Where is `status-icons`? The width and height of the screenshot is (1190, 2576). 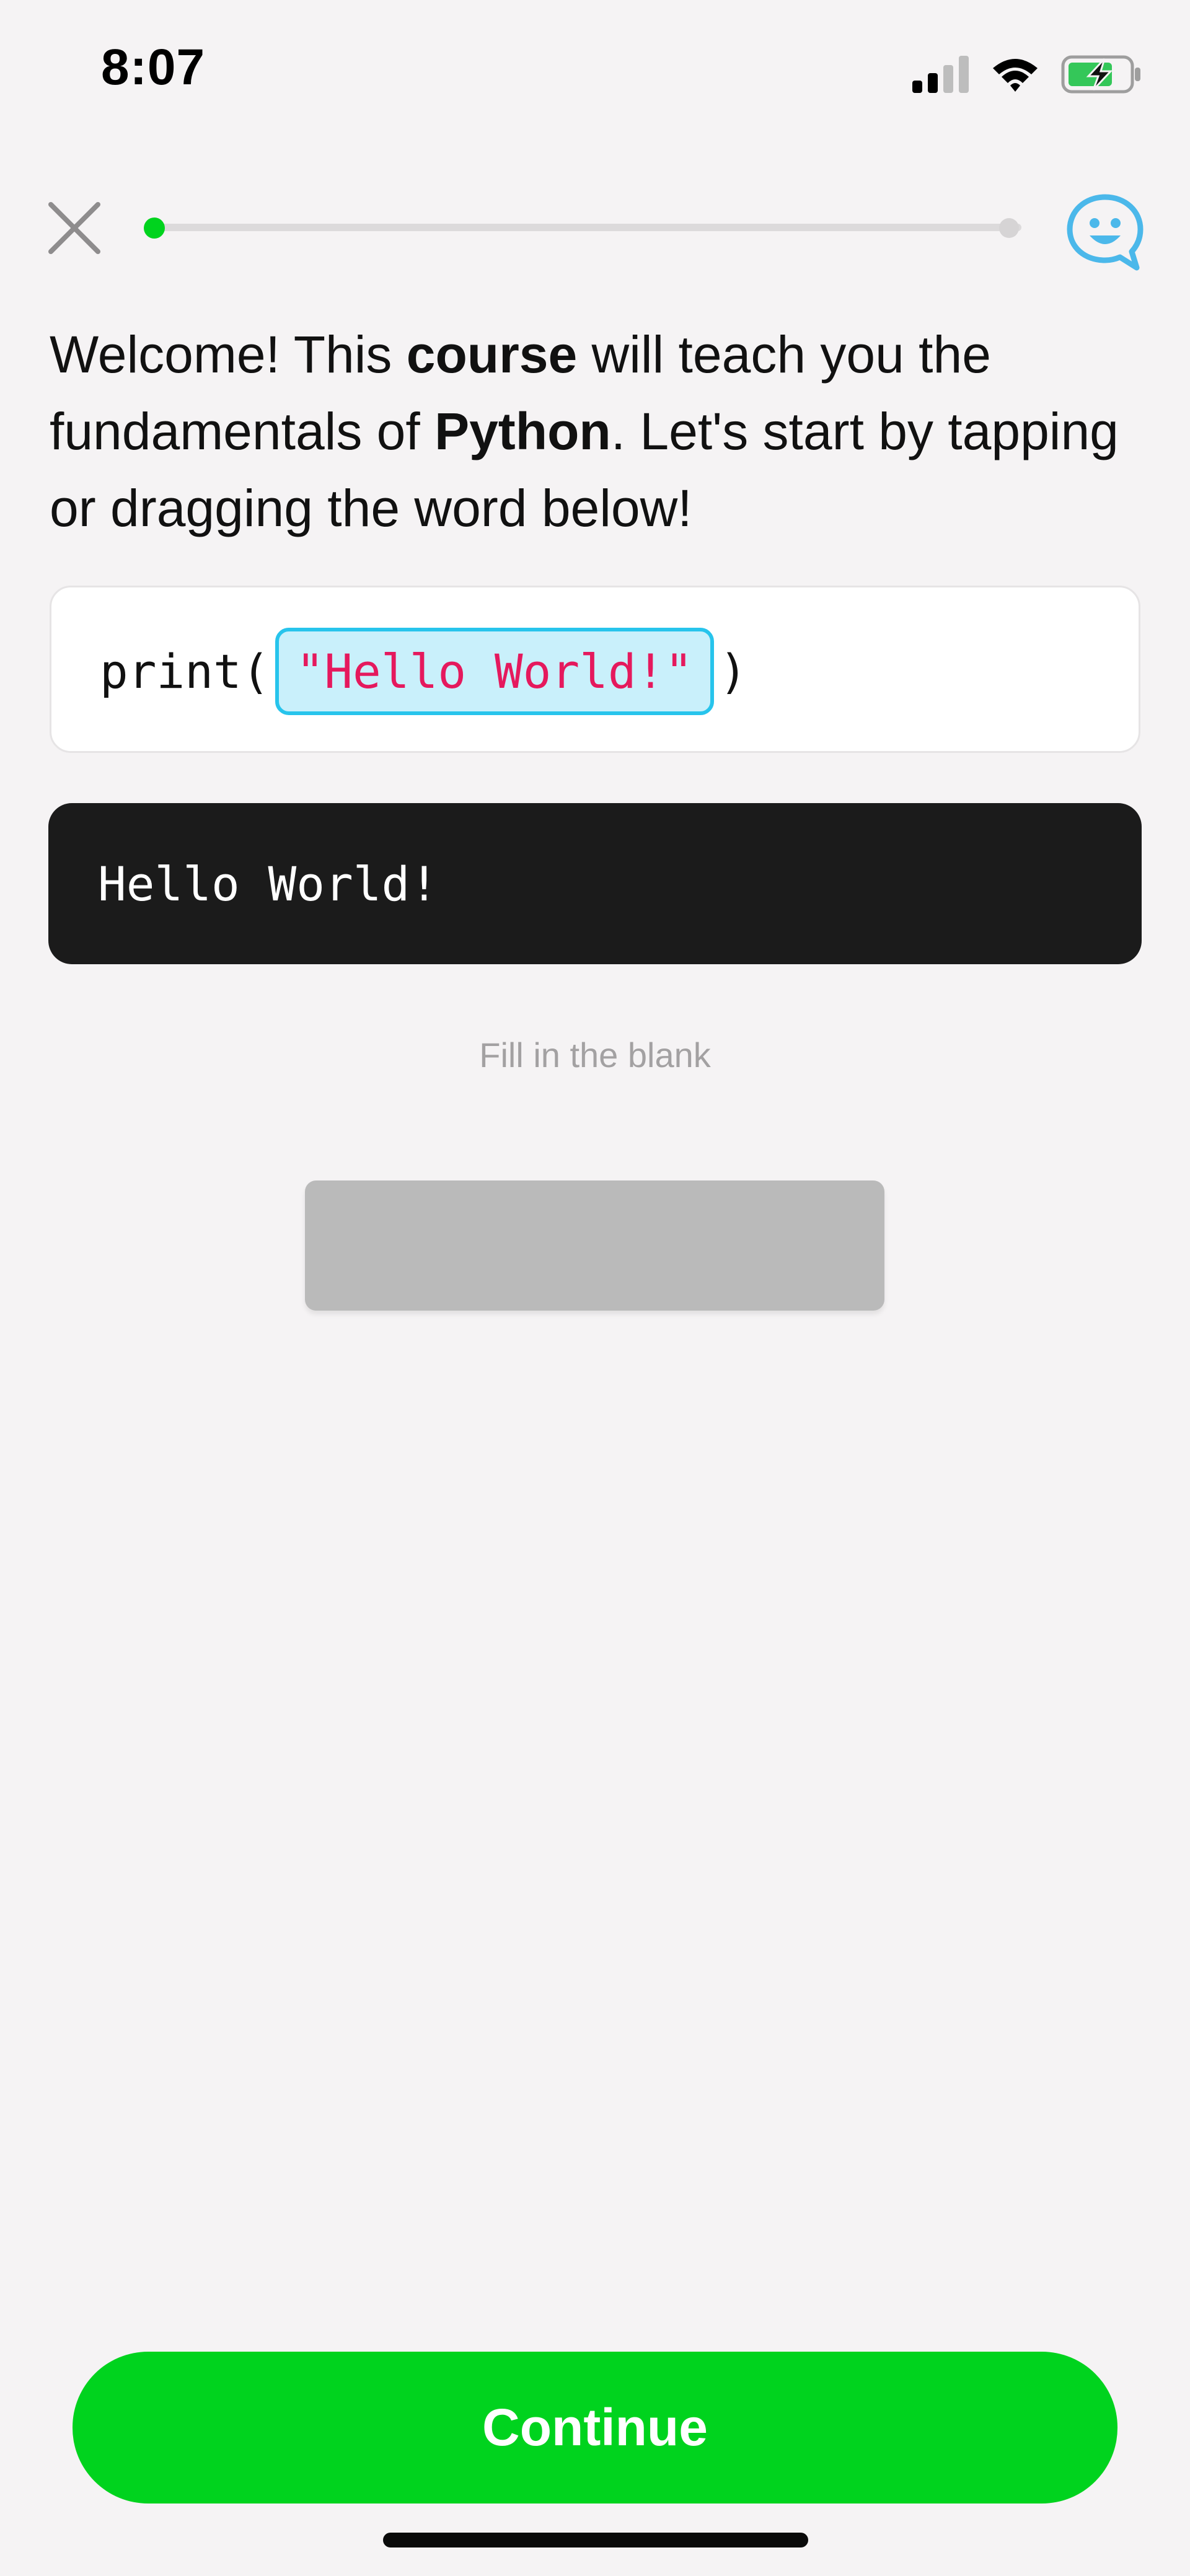
status-icons is located at coordinates (1027, 75).